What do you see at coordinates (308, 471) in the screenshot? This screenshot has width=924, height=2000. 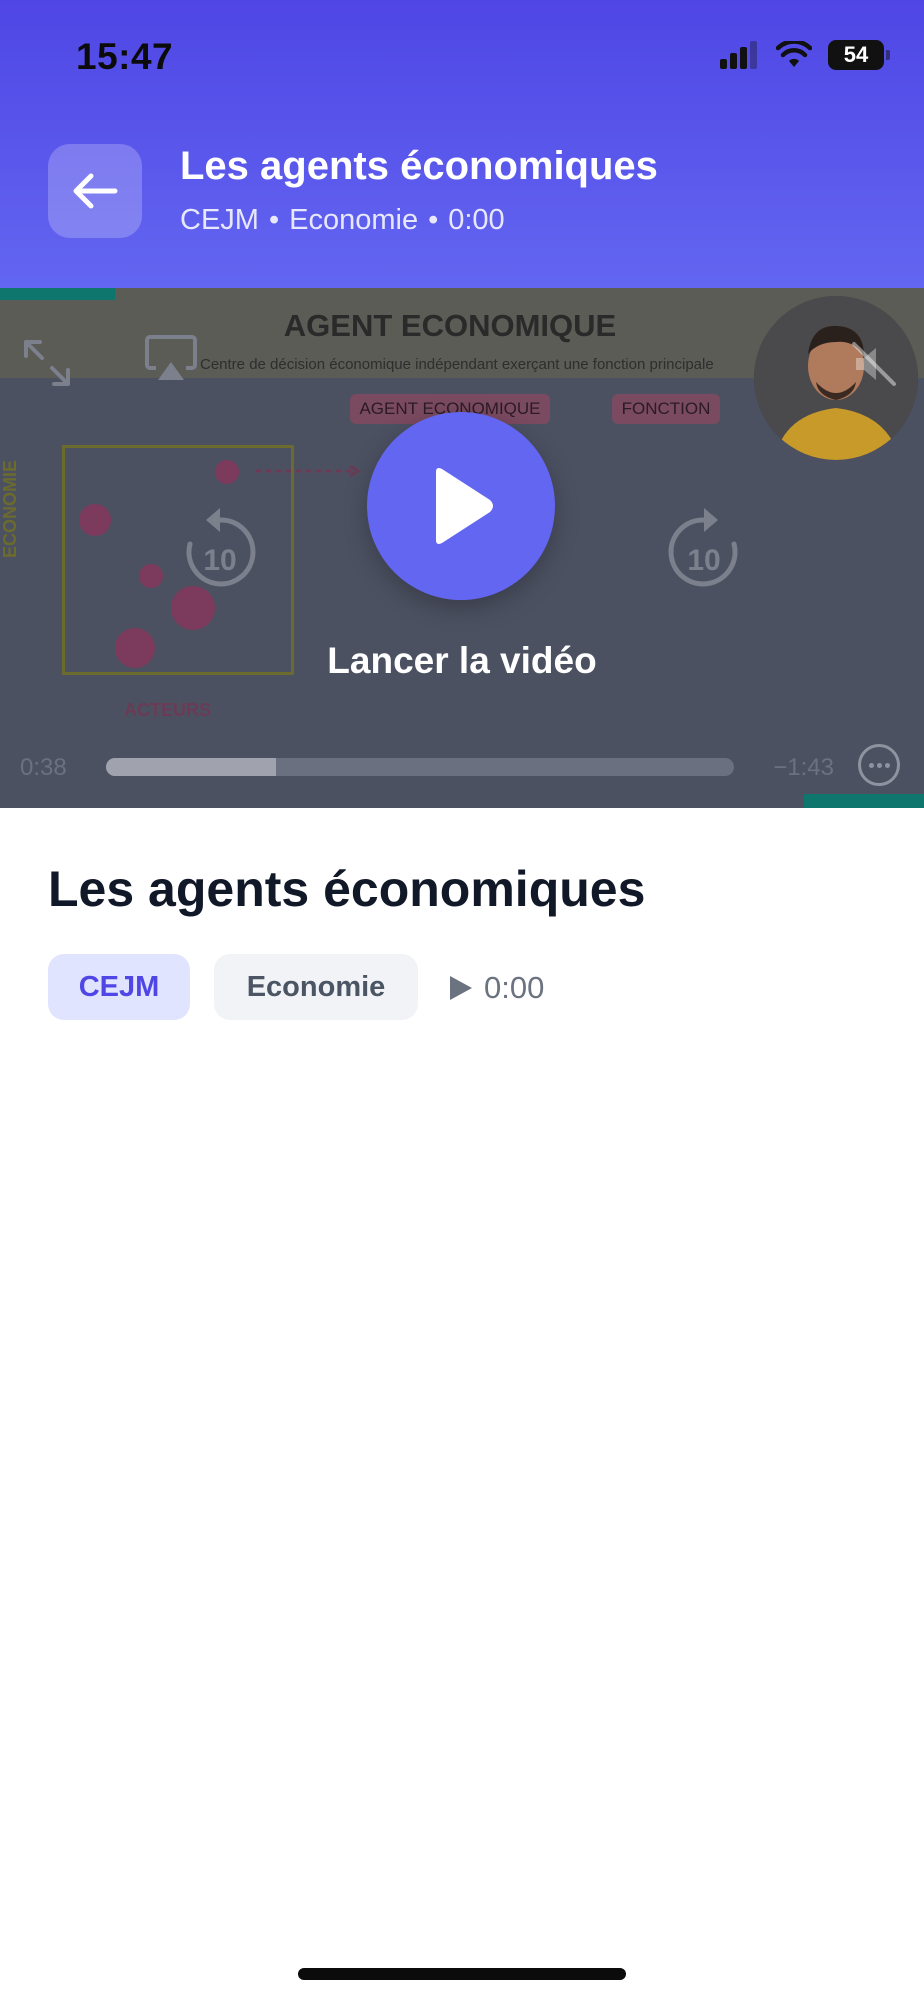 I see `slide-arrow` at bounding box center [308, 471].